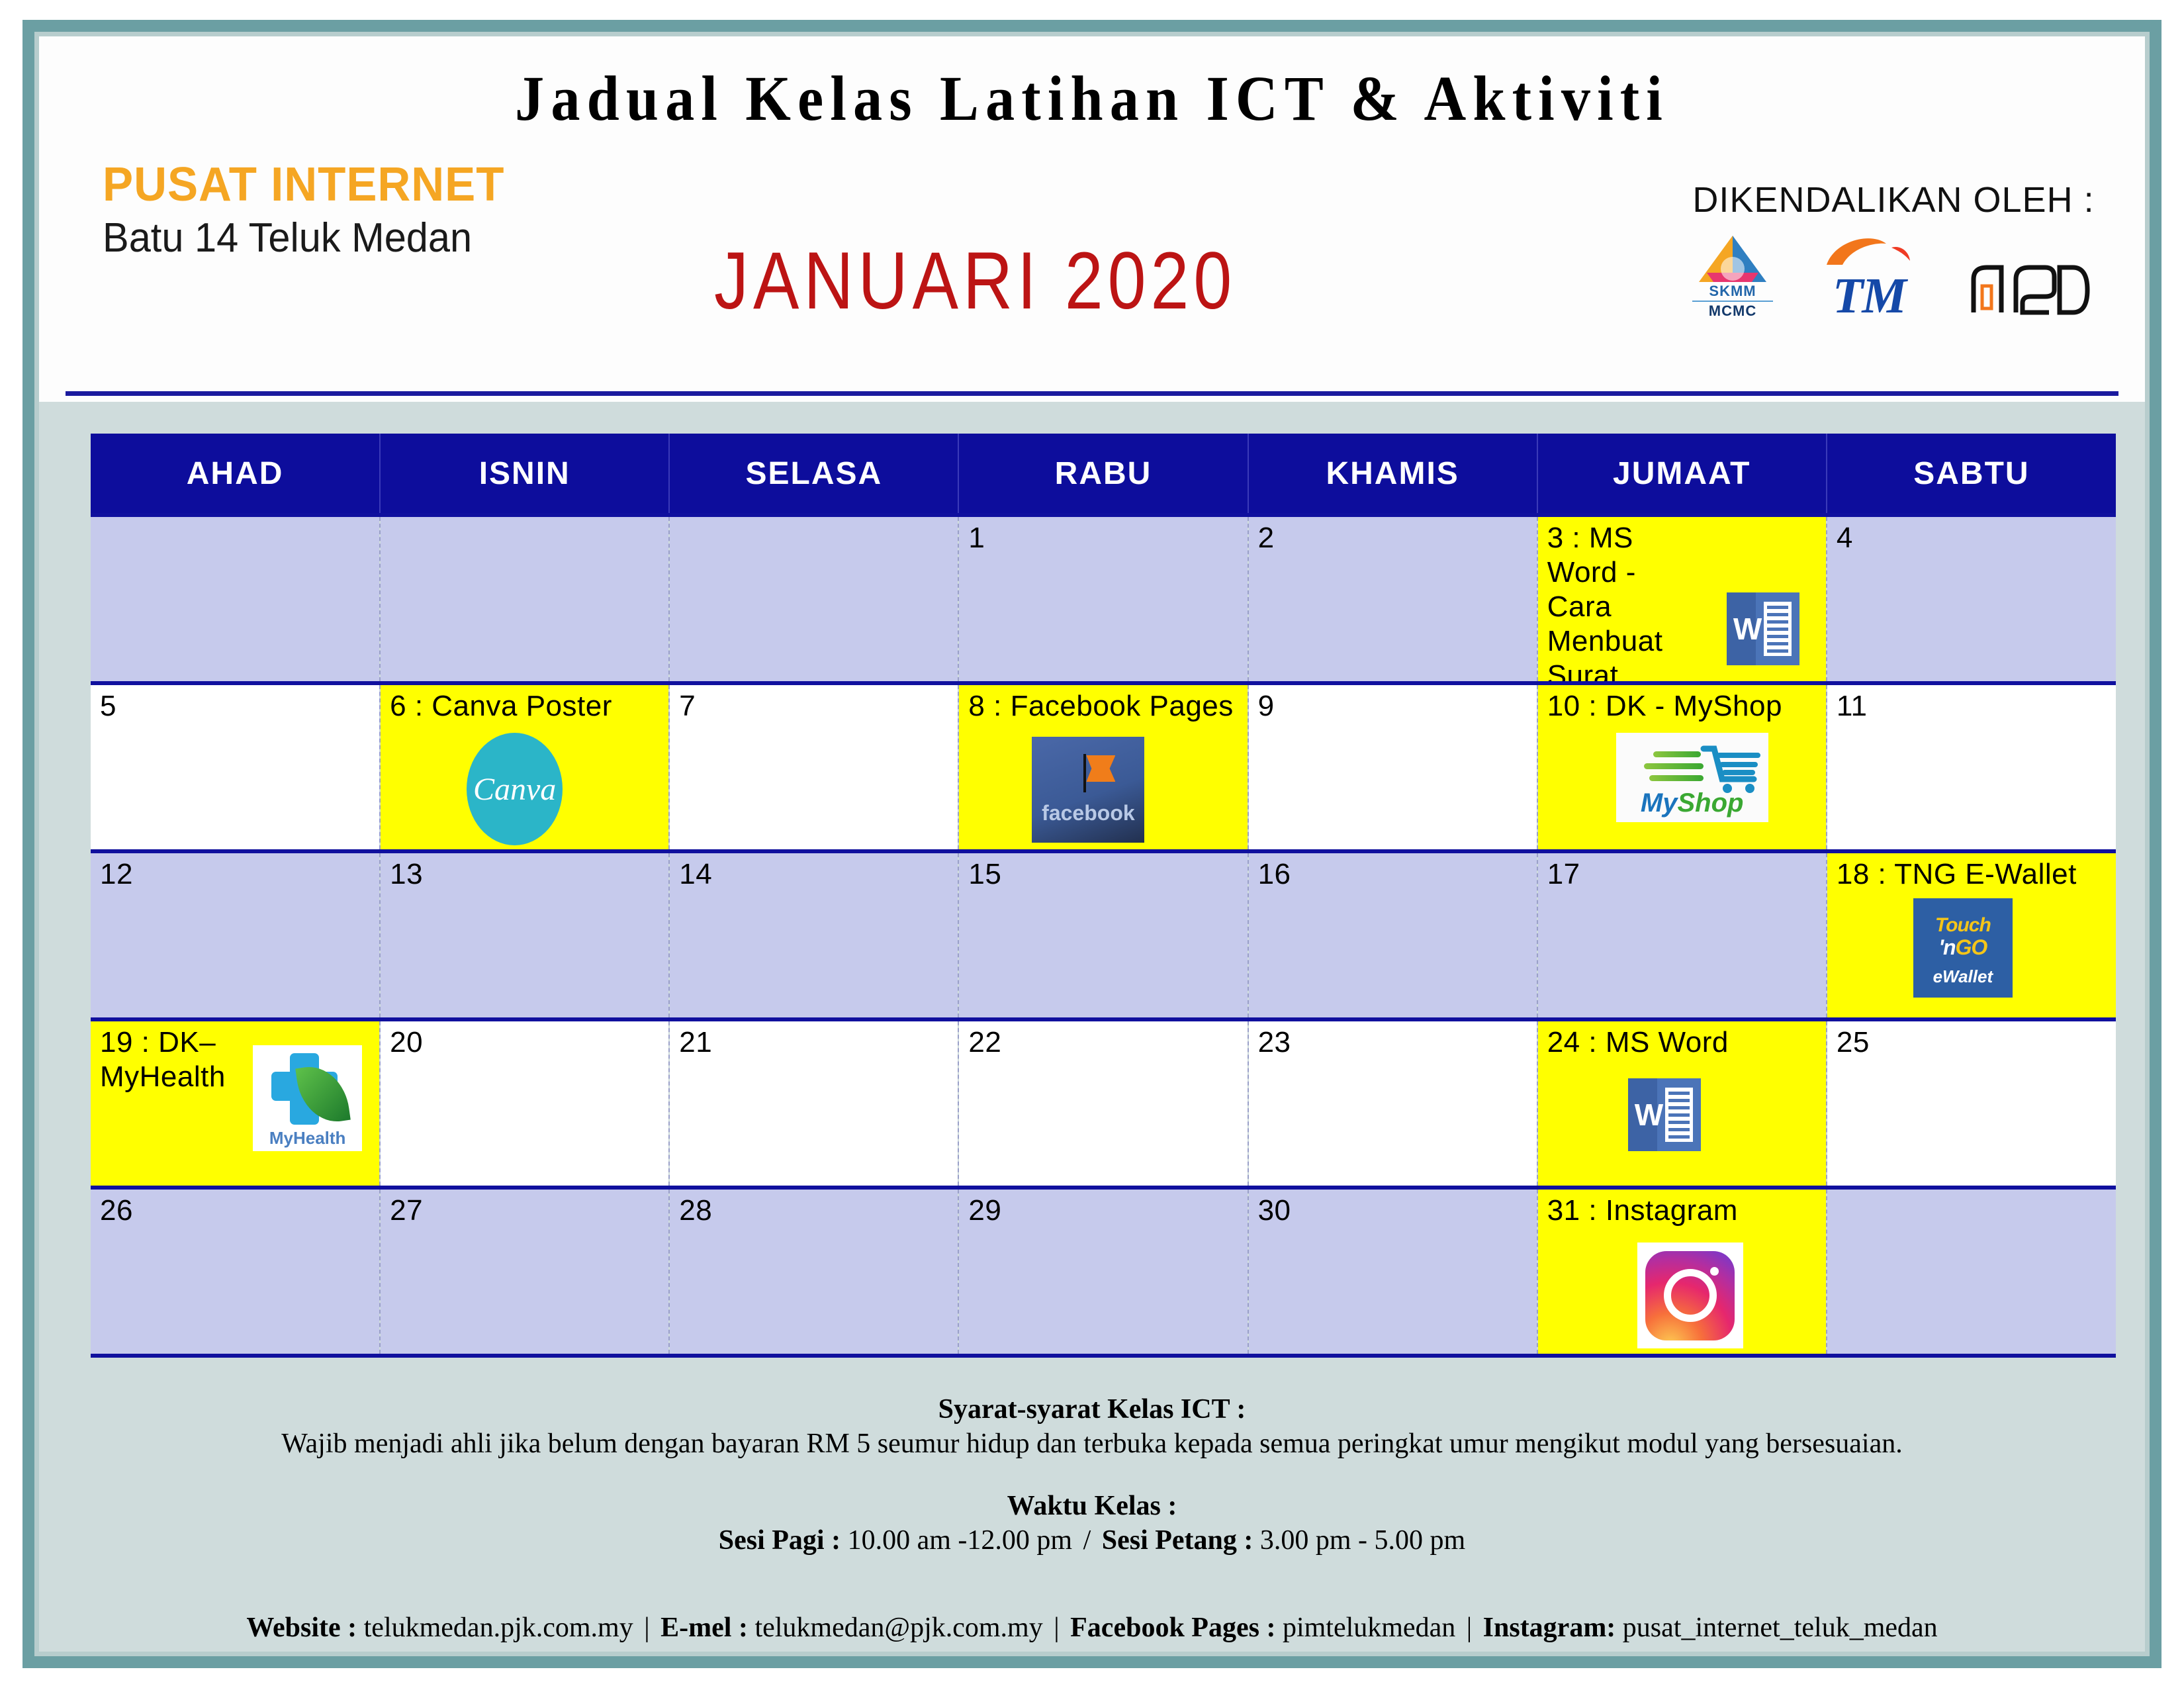 This screenshot has height=1688, width=2184. I want to click on shopping-cart-icon, so click(1730, 769).